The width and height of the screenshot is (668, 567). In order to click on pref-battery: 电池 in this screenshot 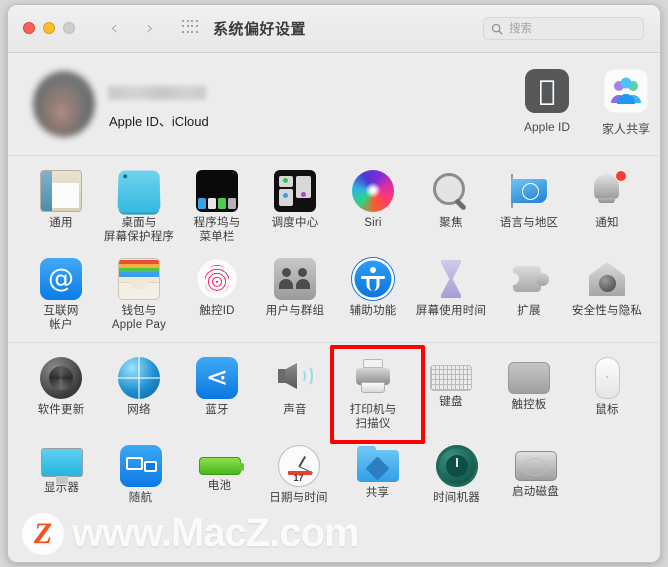, I will do `click(219, 474)`.